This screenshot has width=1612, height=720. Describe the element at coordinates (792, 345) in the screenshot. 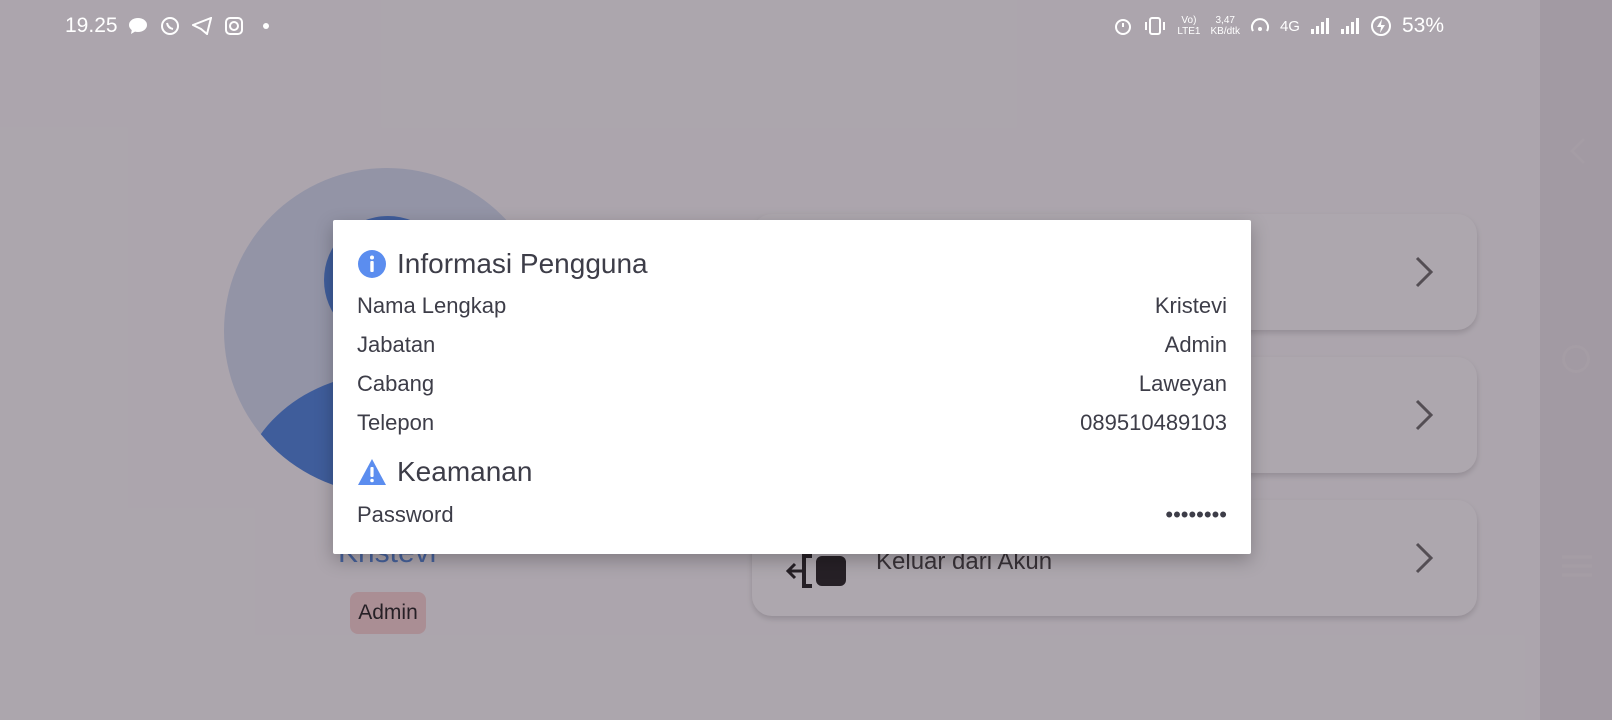

I see `info-row-jabatan: Jabatan Admin` at that location.